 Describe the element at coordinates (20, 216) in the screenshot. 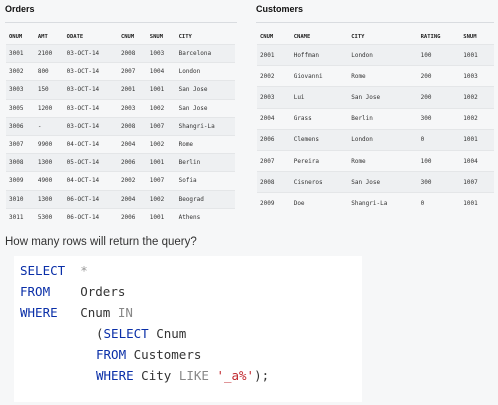

I see `table-cell: 3011` at that location.